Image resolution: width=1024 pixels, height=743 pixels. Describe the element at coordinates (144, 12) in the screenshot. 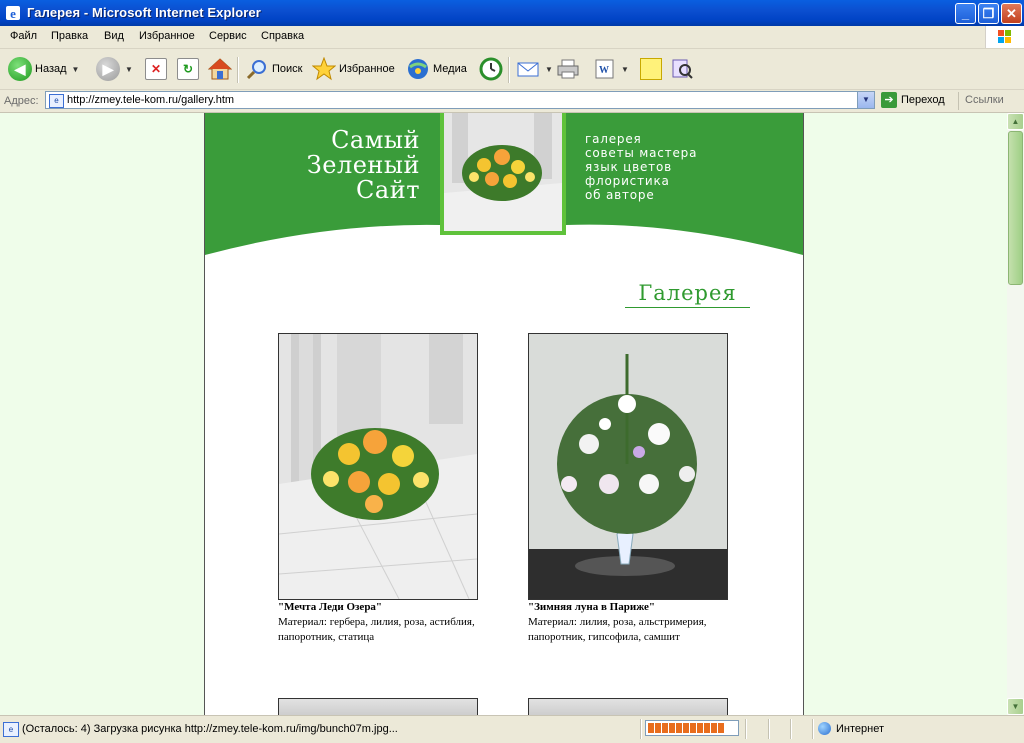

I see `window-title: Галерея - Microsoft Internet Explorer` at that location.